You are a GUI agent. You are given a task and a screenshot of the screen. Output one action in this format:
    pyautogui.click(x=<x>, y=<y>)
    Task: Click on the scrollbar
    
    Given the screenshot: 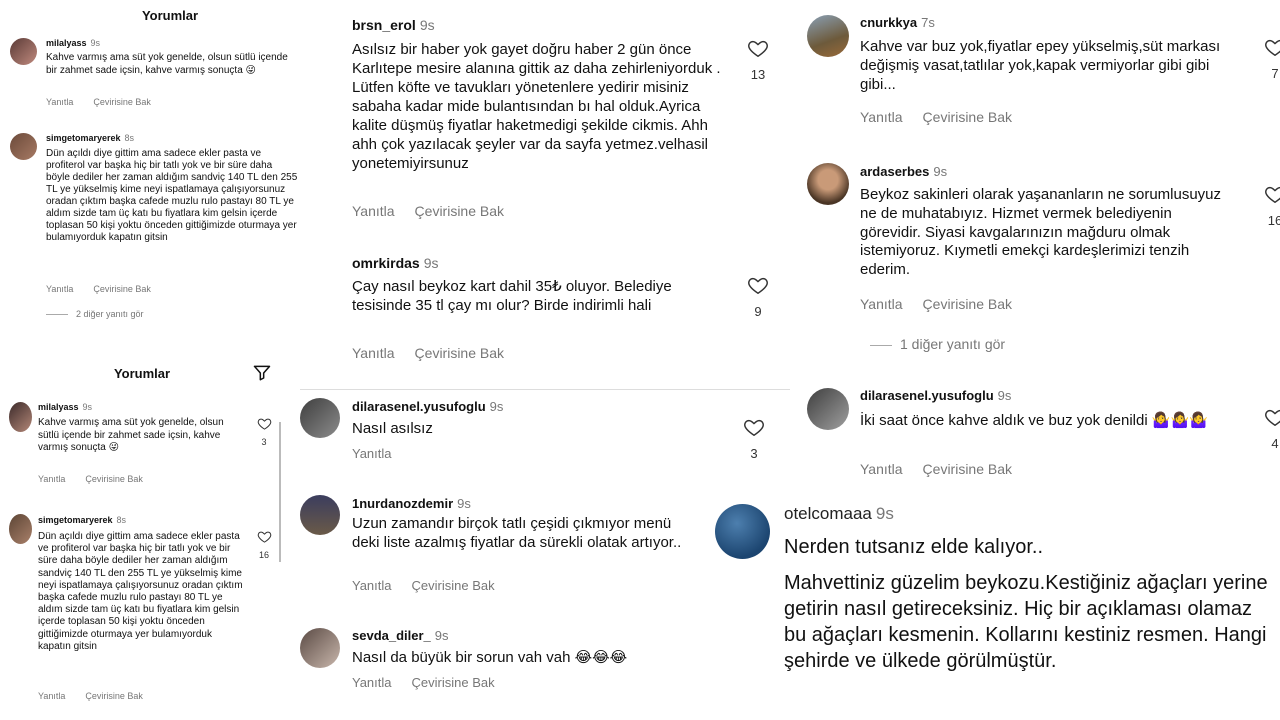 What is the action you would take?
    pyautogui.click(x=280, y=492)
    